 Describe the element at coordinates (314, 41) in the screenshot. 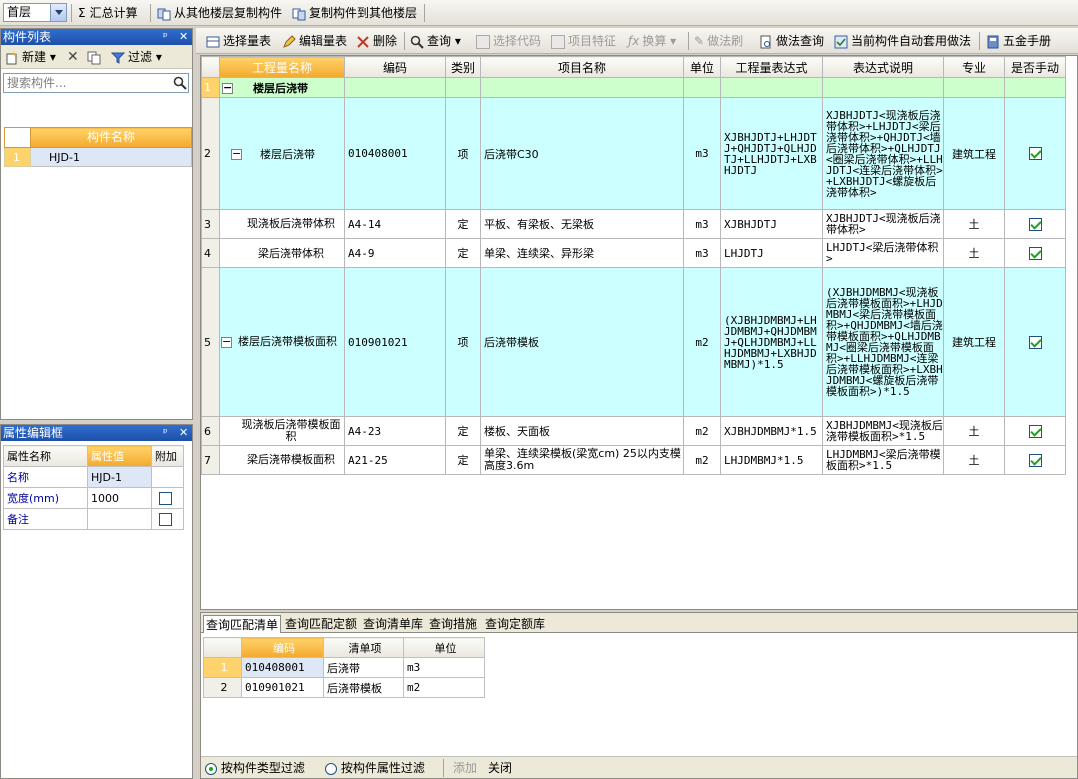

I see `edit-table-button: 编辑量表` at that location.